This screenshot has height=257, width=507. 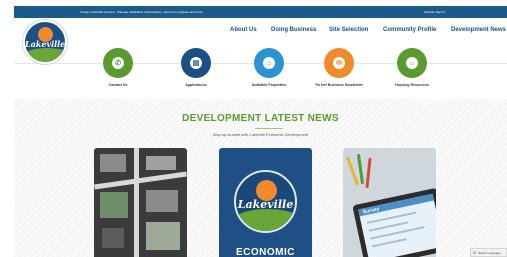 I want to click on econ-logo: Lakeville, so click(x=265, y=201).